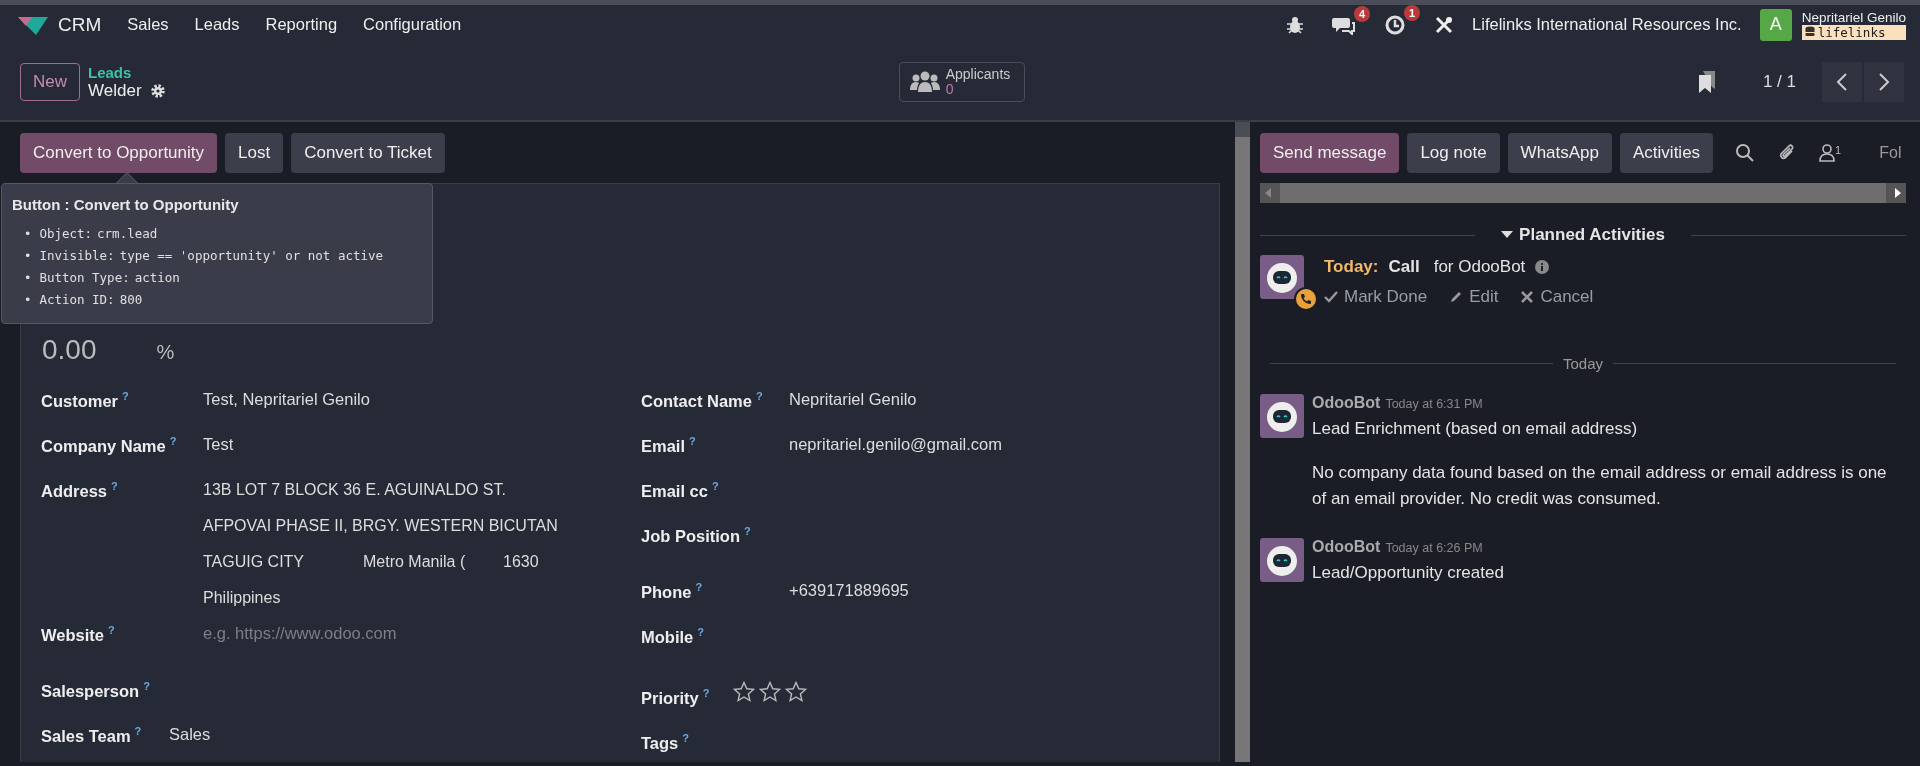 The image size is (1920, 766). I want to click on bookmarks-icon, so click(1706, 82).